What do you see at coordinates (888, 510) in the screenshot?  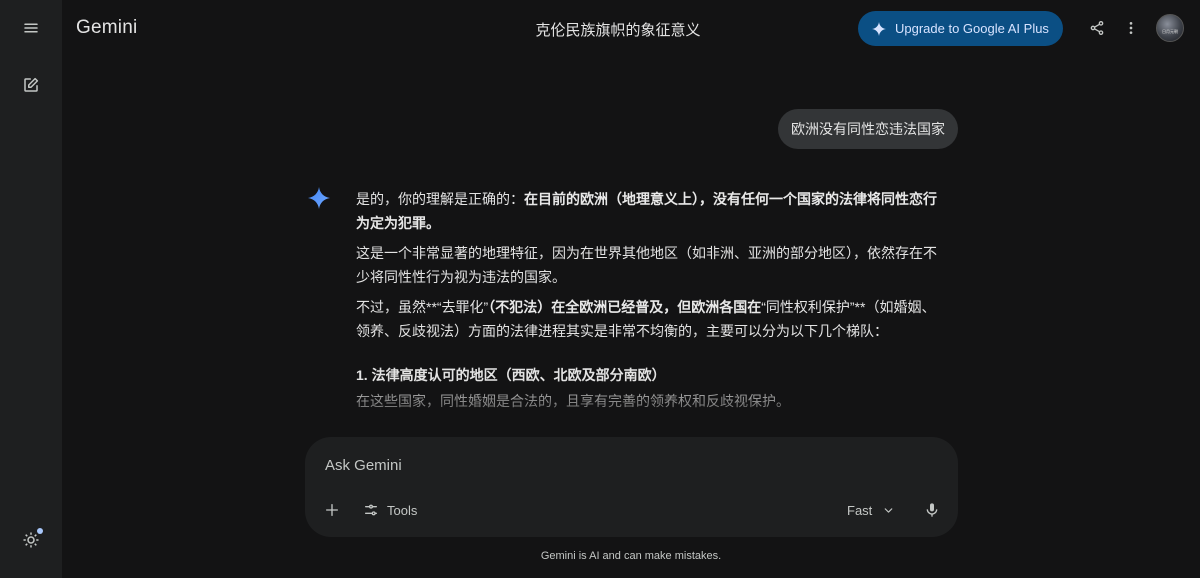 I see `chevron-down-icon` at bounding box center [888, 510].